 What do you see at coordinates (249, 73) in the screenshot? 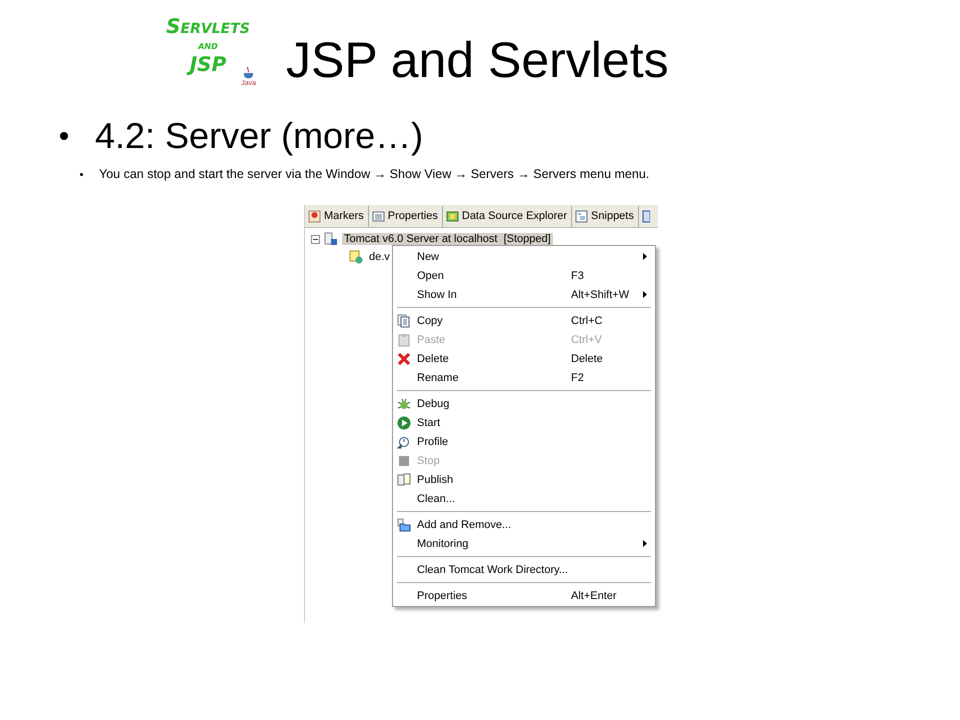
I see `coffee-cup-icon` at bounding box center [249, 73].